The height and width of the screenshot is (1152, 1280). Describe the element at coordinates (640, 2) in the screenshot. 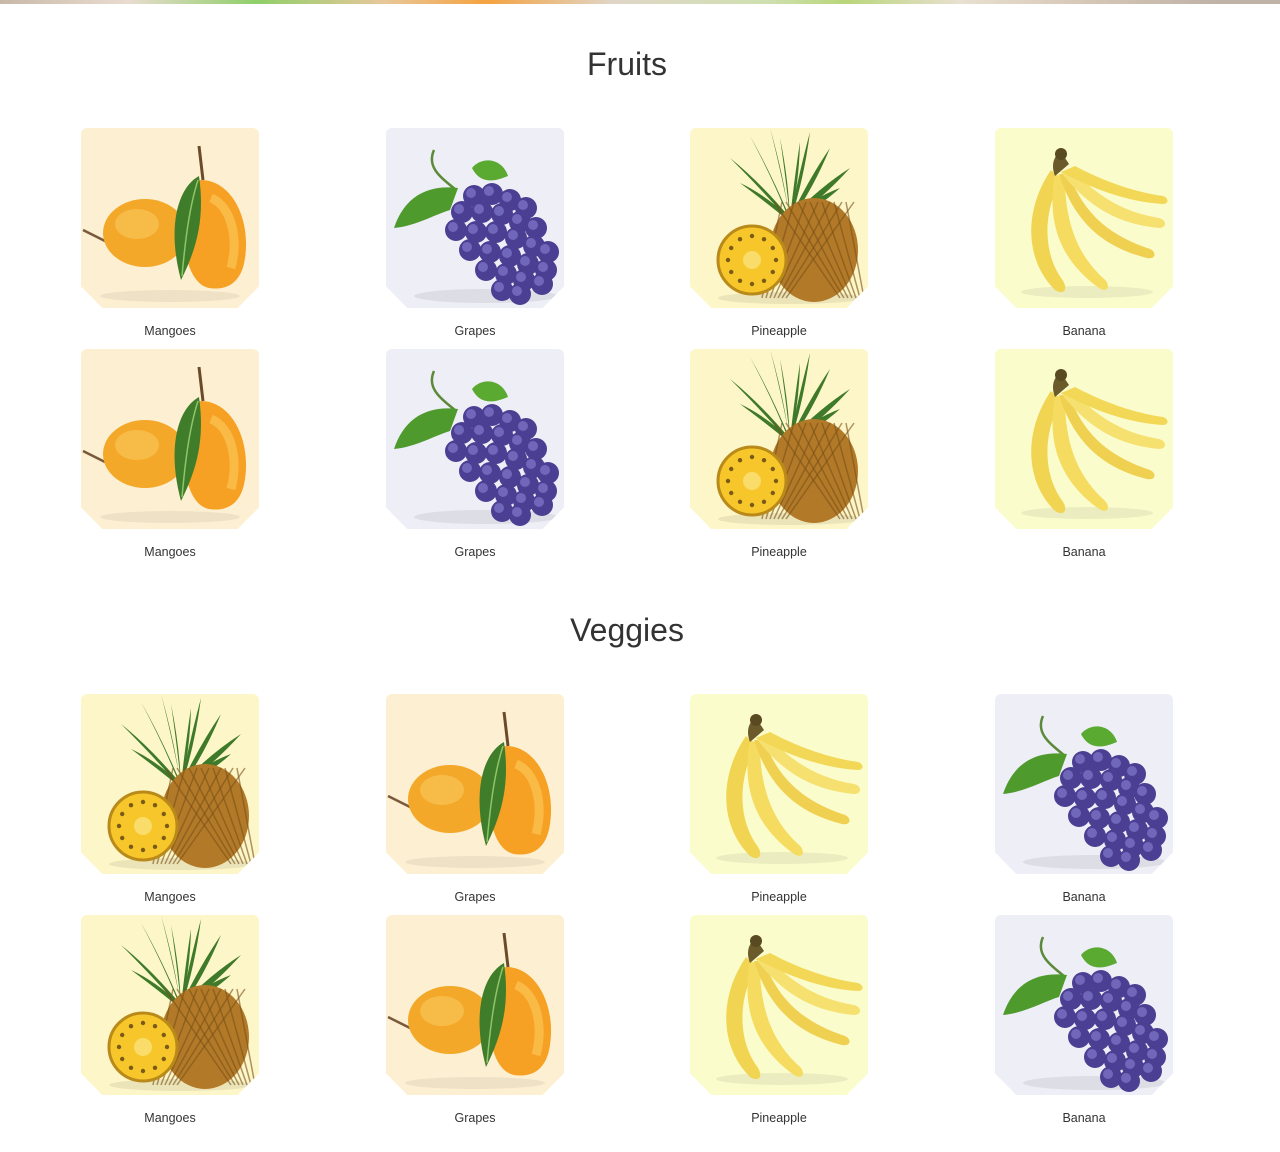

I see `hero-image-strip` at that location.